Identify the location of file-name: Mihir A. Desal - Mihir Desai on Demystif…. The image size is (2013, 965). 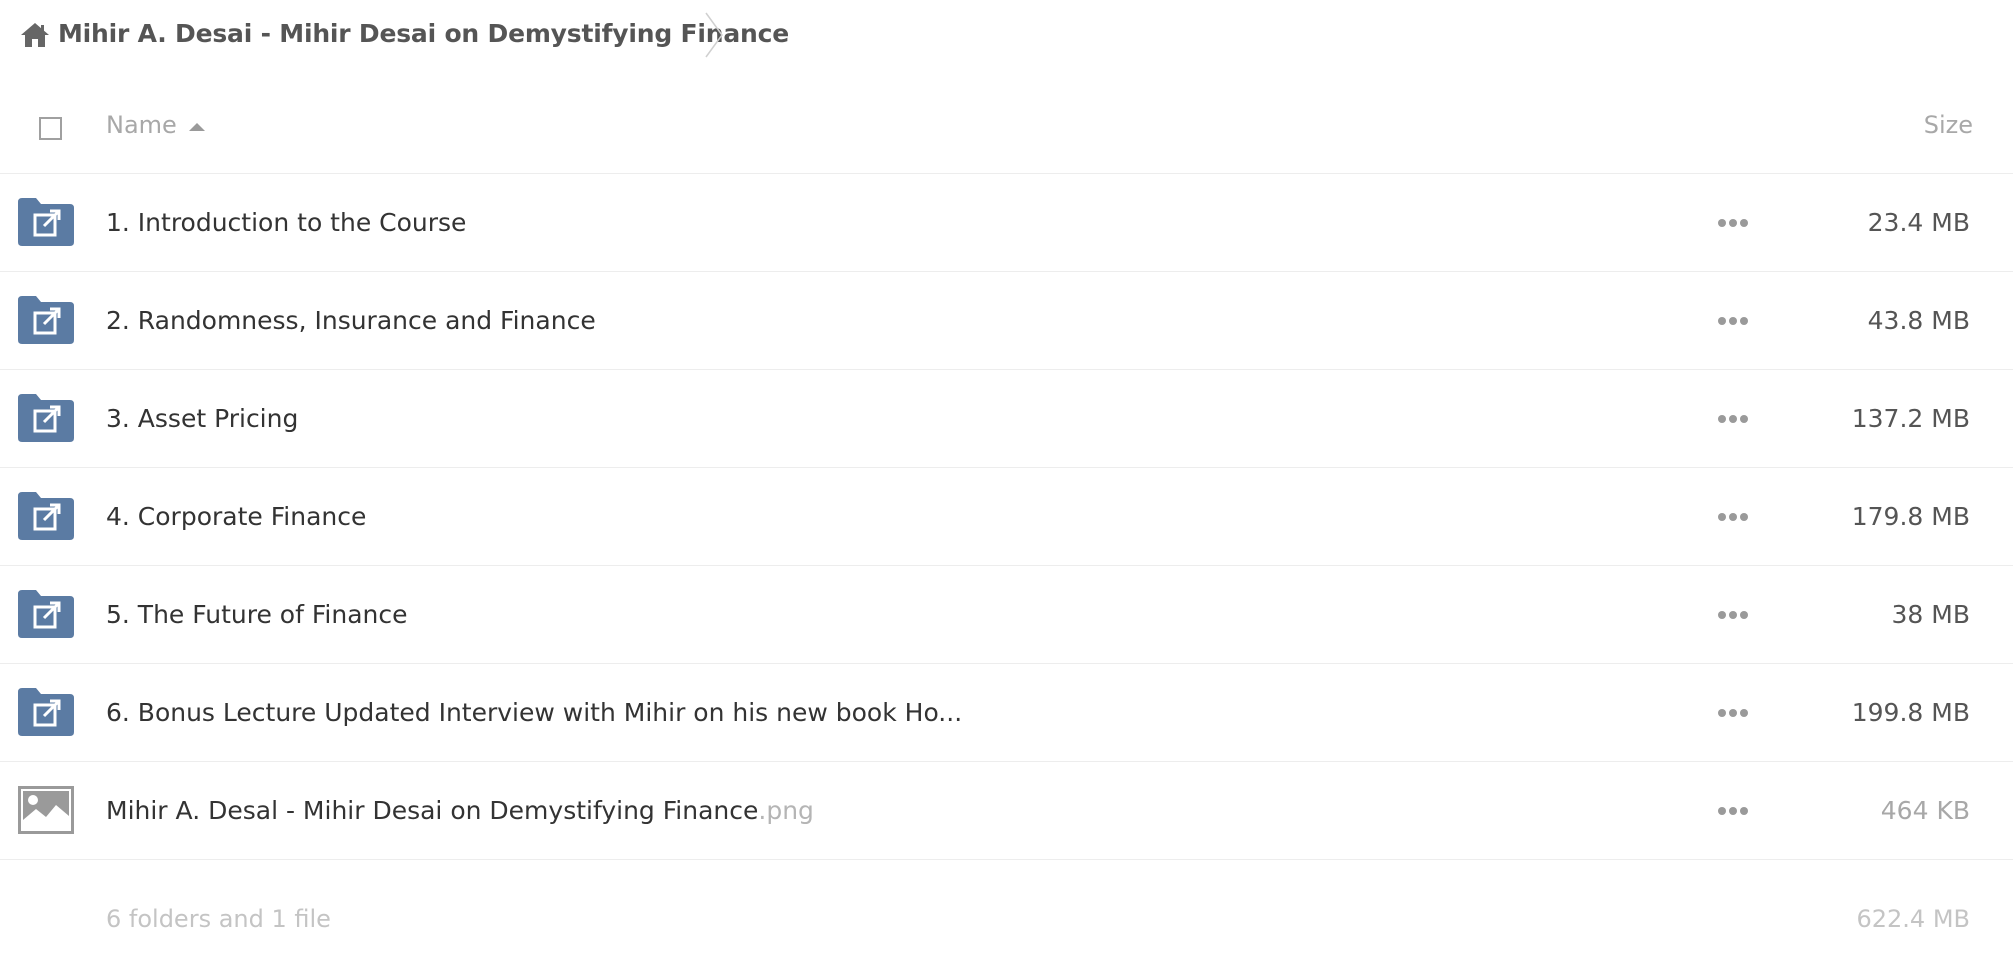
(460, 810).